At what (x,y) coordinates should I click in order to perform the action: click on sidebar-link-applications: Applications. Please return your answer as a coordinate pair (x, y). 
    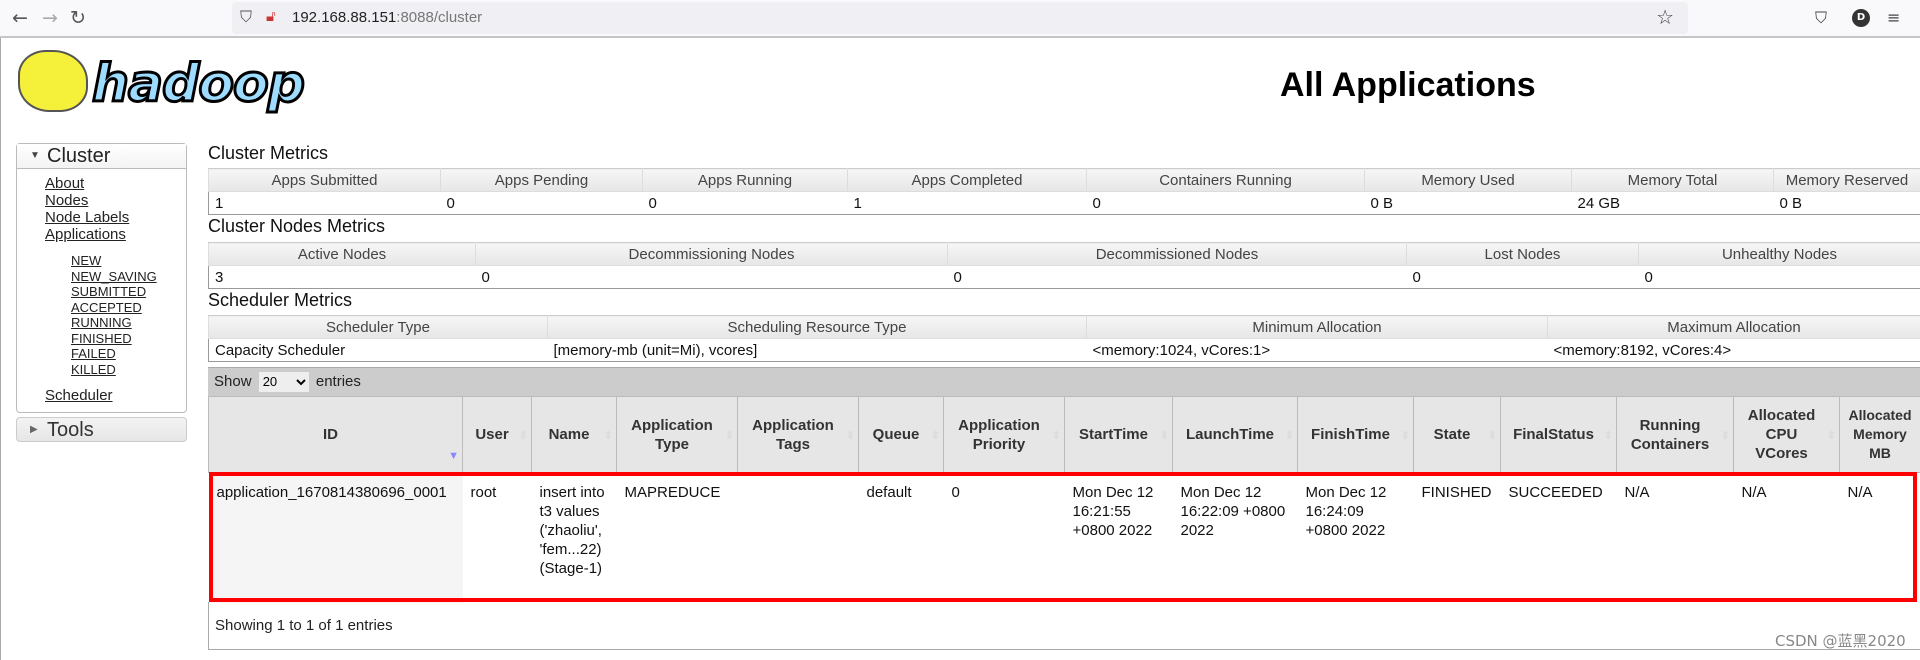
    Looking at the image, I should click on (115, 234).